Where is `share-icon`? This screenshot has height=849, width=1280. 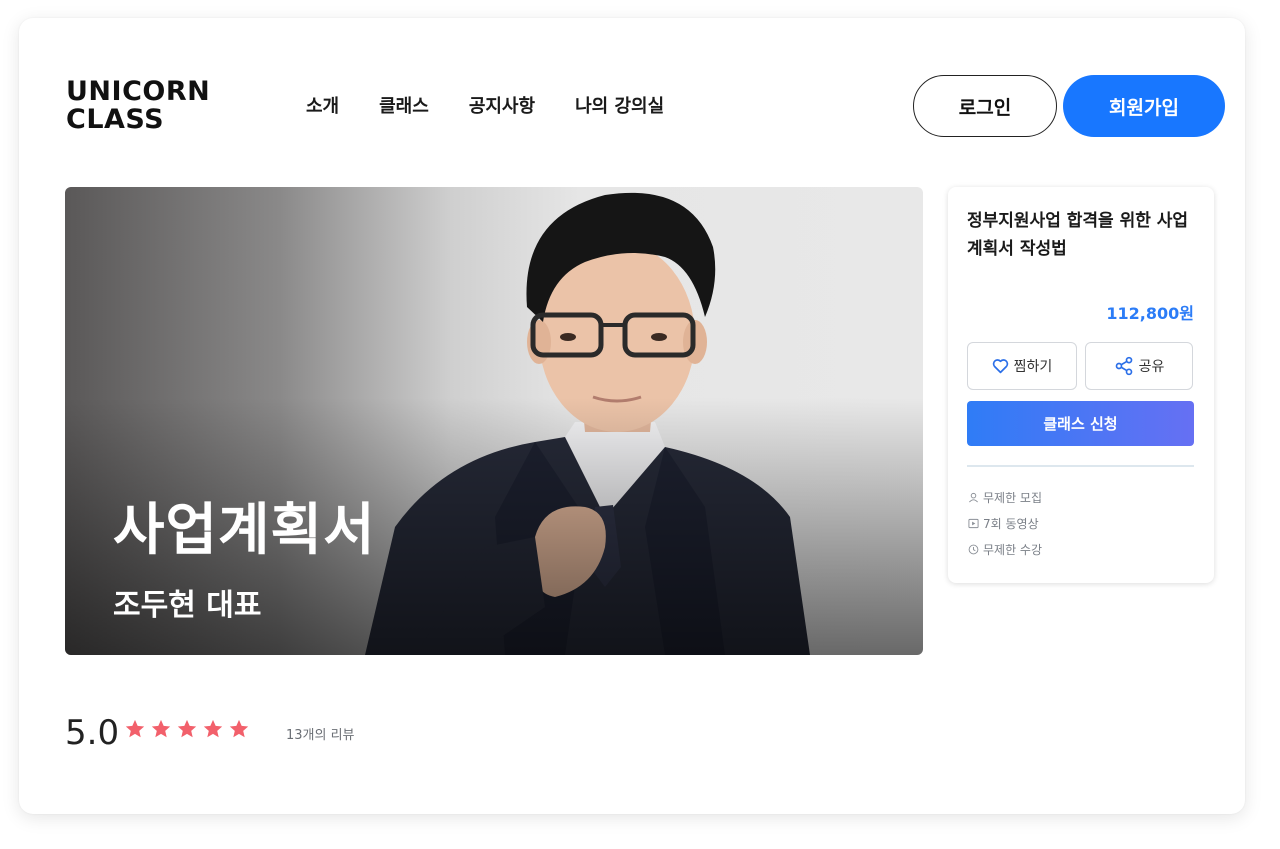
share-icon is located at coordinates (1123, 366).